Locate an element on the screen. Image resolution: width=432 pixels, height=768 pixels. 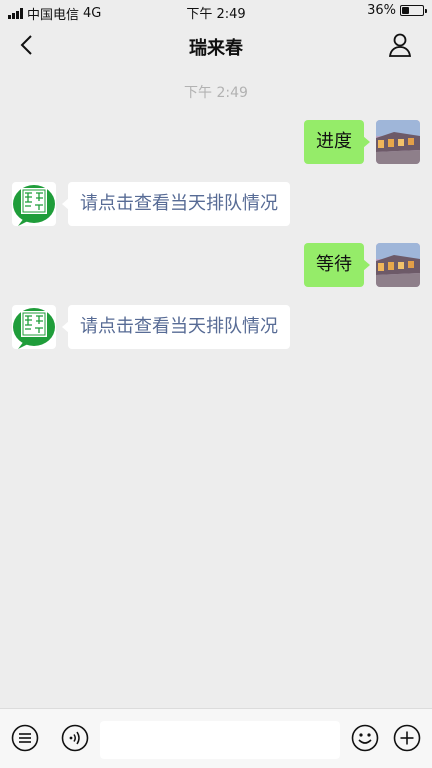
outgoing-bubble: 等待 is located at coordinates (337, 265).